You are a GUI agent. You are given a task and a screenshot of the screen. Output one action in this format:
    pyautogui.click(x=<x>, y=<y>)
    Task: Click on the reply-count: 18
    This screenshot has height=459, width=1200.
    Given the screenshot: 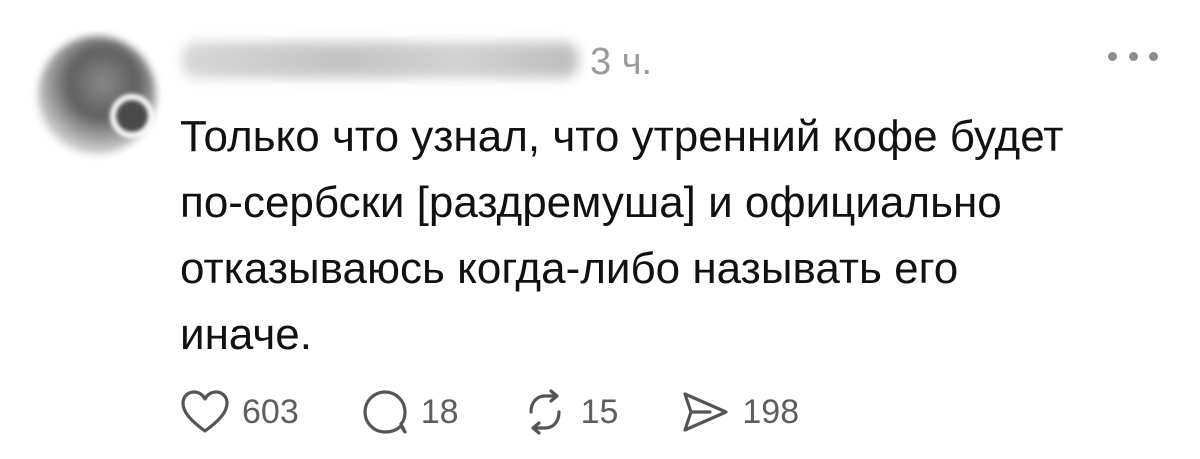 What is the action you would take?
    pyautogui.click(x=439, y=412)
    